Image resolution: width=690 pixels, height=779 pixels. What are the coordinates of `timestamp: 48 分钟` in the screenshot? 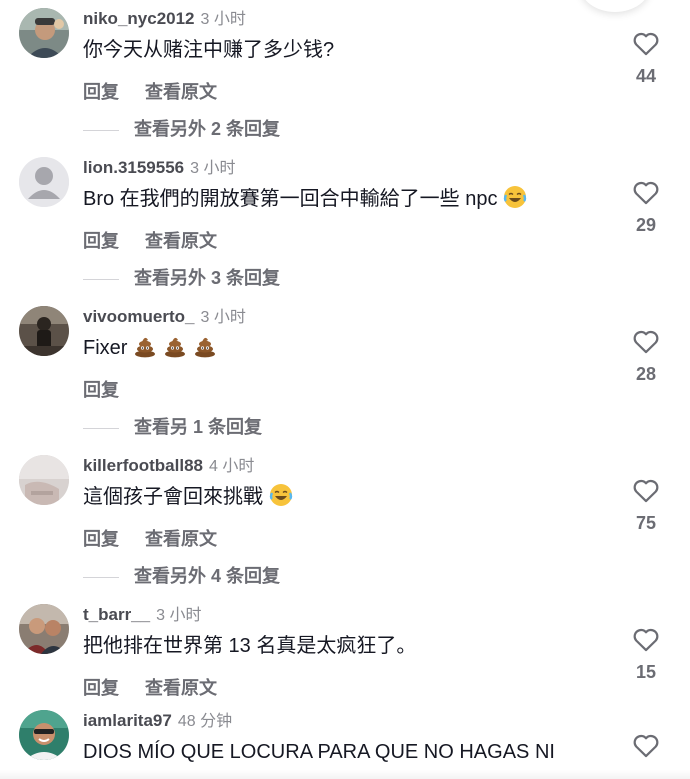 It's located at (205, 721).